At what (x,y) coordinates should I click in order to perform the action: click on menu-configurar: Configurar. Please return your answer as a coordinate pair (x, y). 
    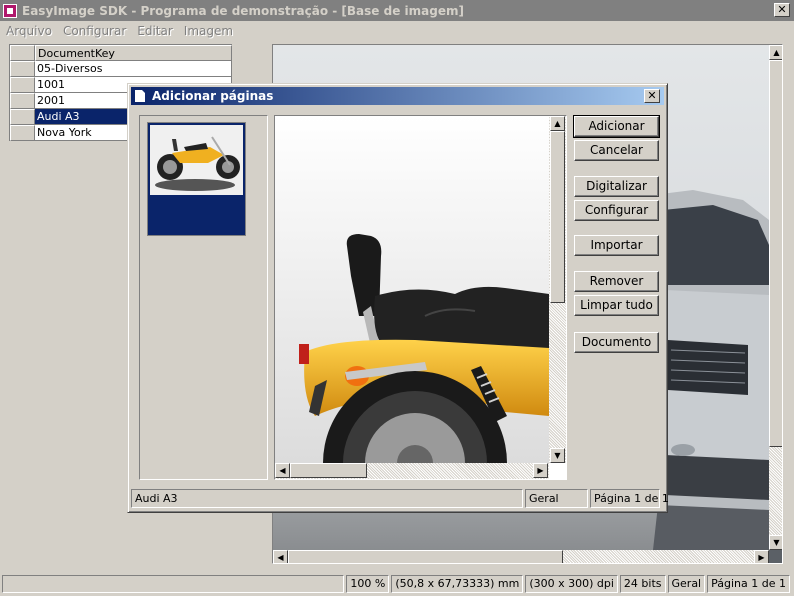
    Looking at the image, I should click on (94, 31).